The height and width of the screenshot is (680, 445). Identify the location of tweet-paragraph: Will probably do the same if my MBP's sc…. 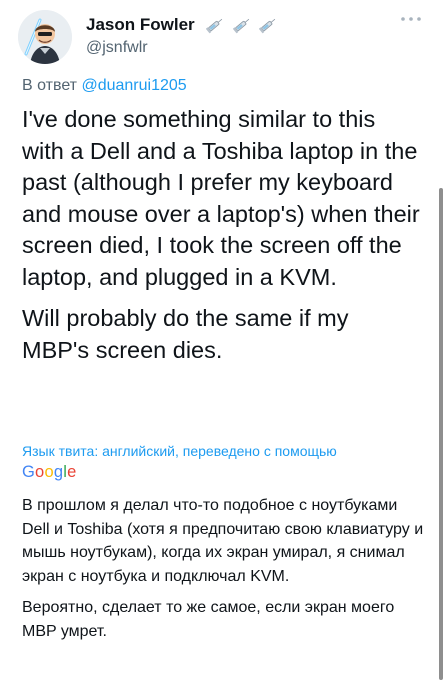
(185, 334).